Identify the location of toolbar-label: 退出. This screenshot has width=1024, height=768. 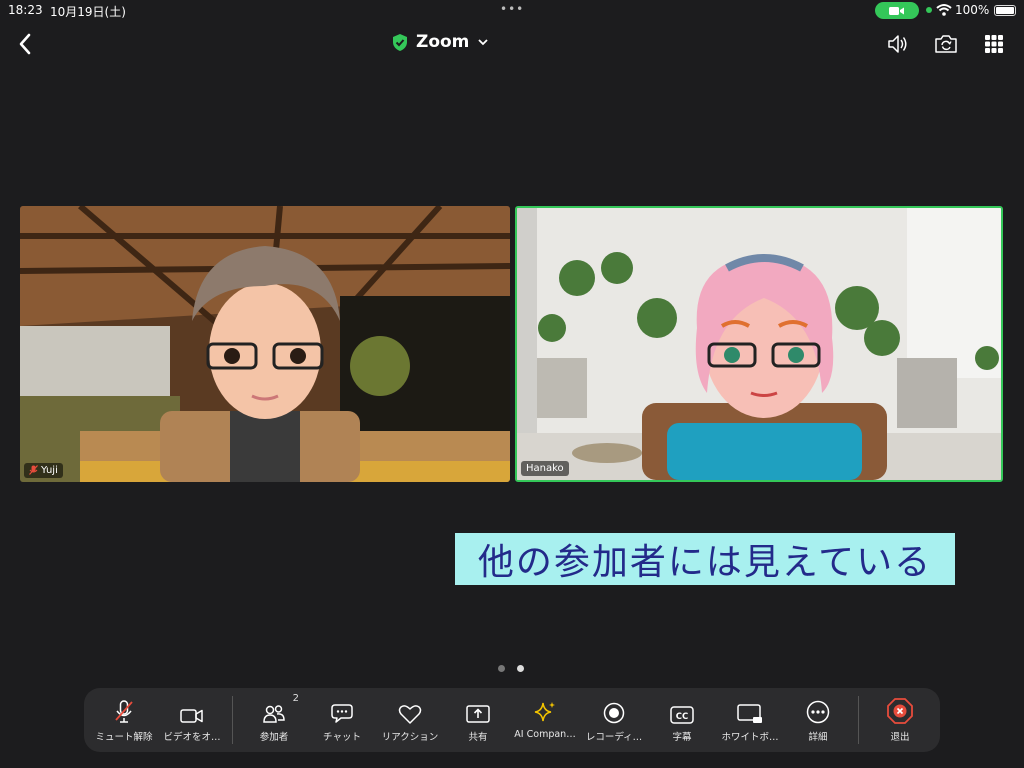
(900, 737).